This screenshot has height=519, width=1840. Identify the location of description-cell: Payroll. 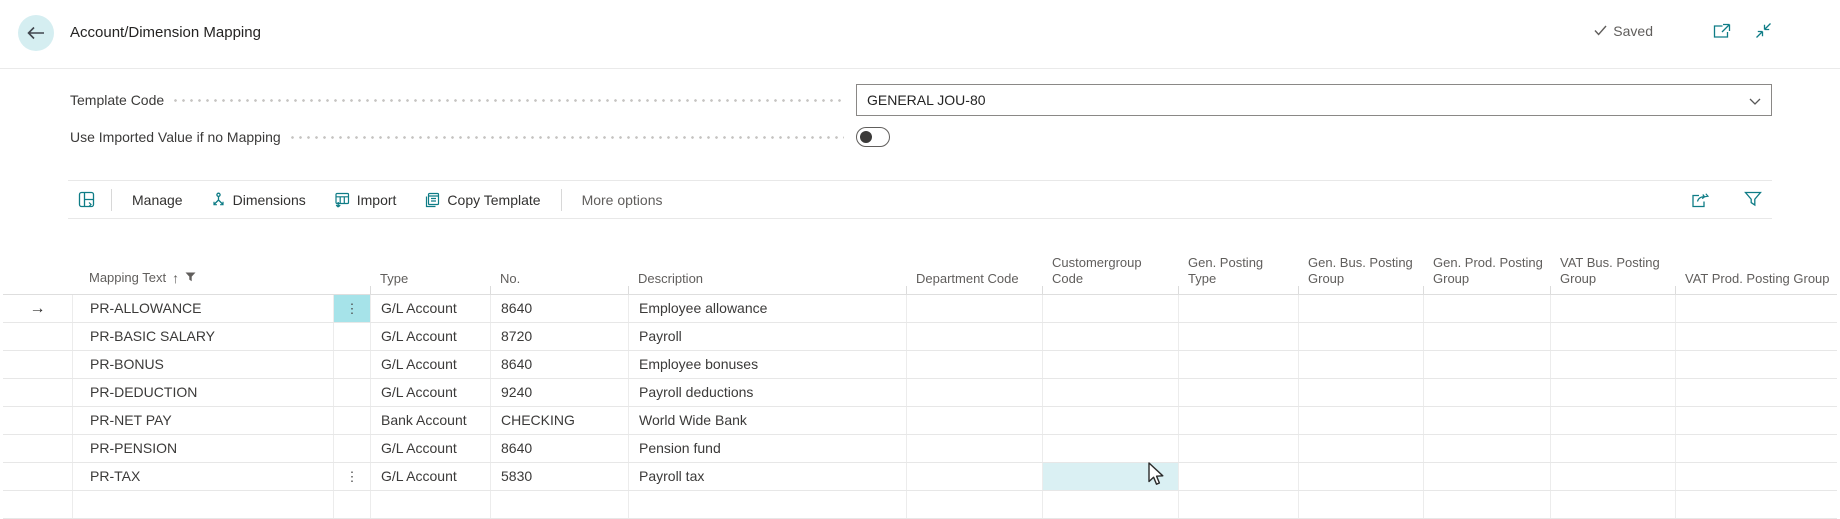
(767, 336).